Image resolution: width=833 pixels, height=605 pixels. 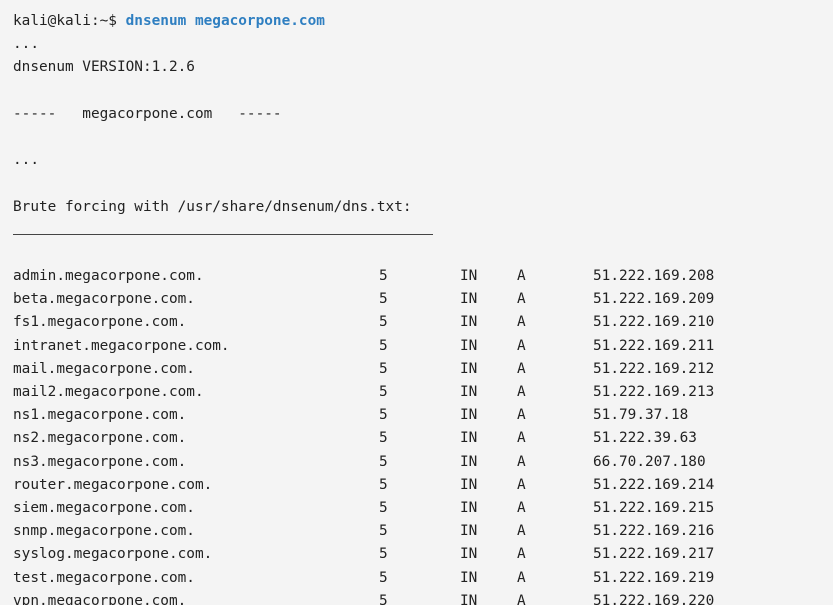 What do you see at coordinates (645, 438) in the screenshot?
I see `record-address: 51.222.39.63` at bounding box center [645, 438].